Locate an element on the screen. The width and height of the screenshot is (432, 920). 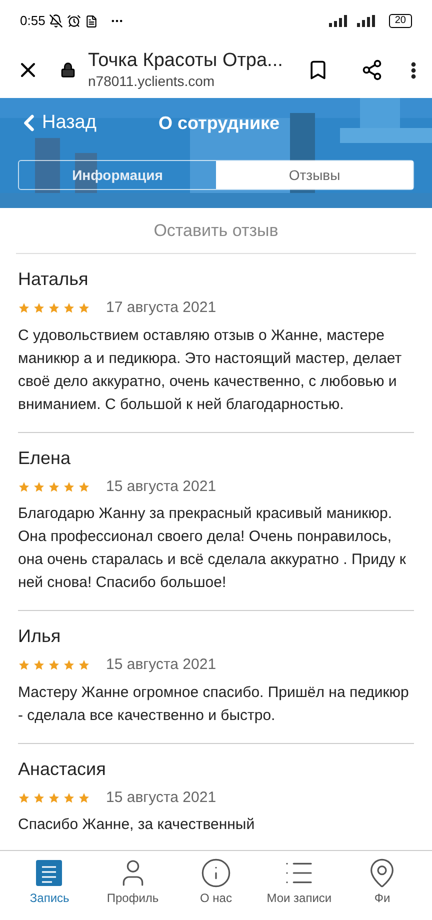
alarm-icon is located at coordinates (74, 21).